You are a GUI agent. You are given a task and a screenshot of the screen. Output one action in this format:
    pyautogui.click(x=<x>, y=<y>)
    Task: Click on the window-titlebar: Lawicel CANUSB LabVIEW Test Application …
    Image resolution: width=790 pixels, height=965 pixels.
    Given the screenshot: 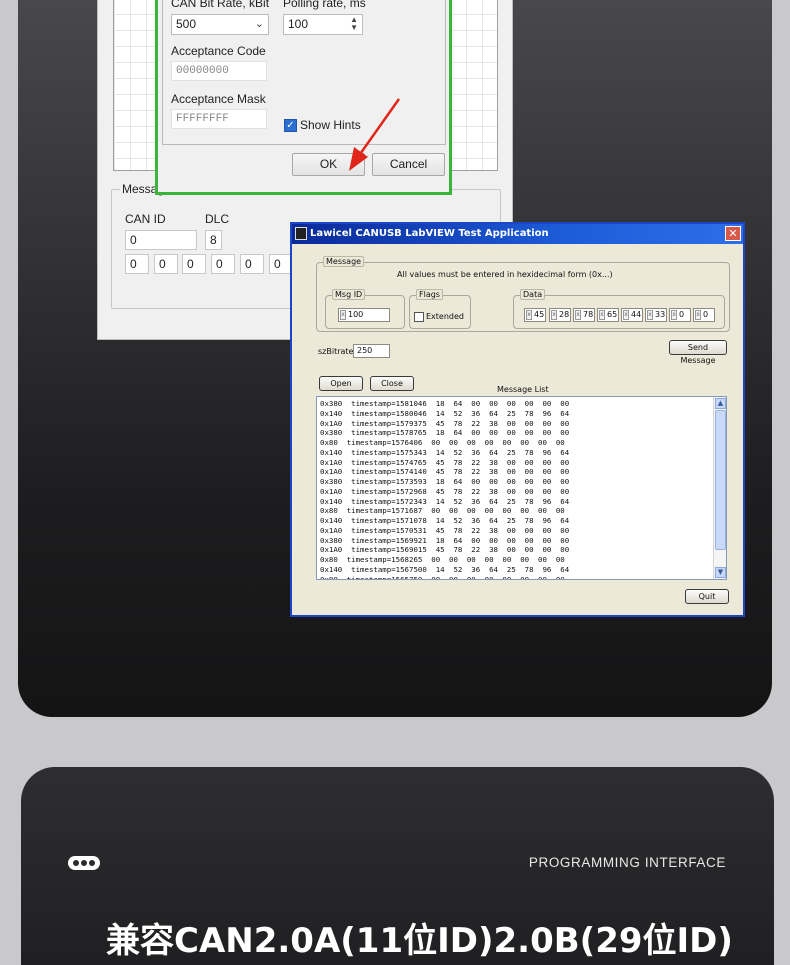 What is the action you would take?
    pyautogui.click(x=517, y=234)
    